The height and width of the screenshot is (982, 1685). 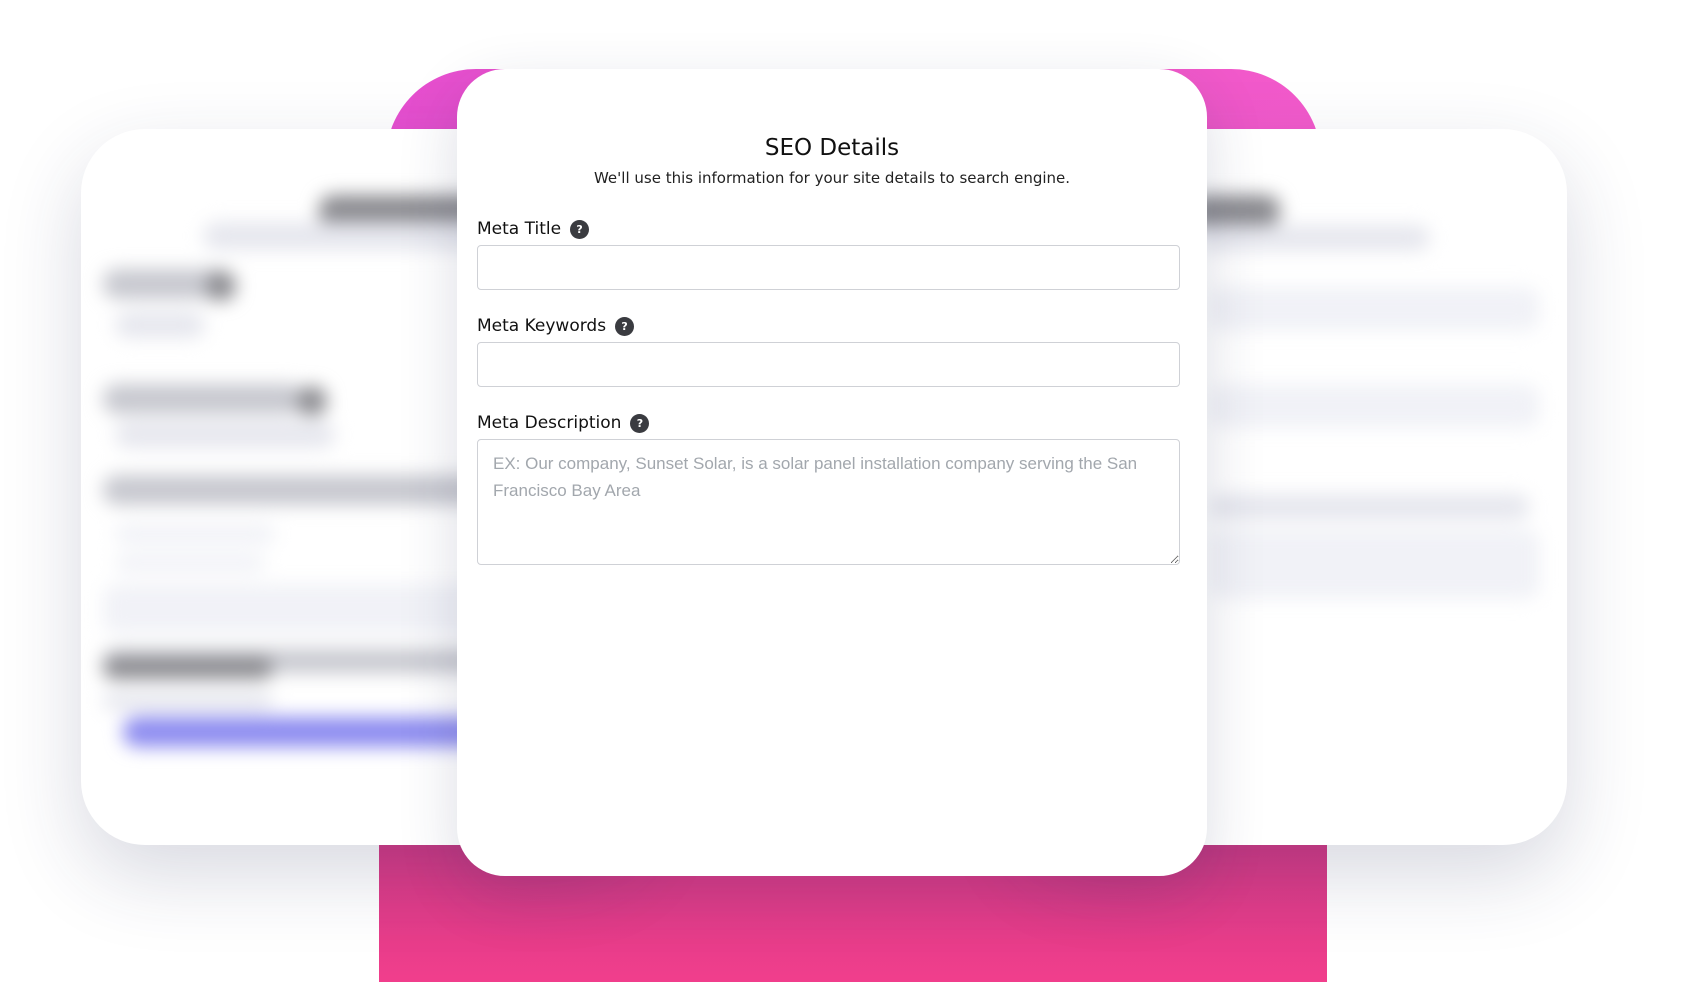 I want to click on meta-keywords-label: Meta Keywords, so click(x=542, y=326).